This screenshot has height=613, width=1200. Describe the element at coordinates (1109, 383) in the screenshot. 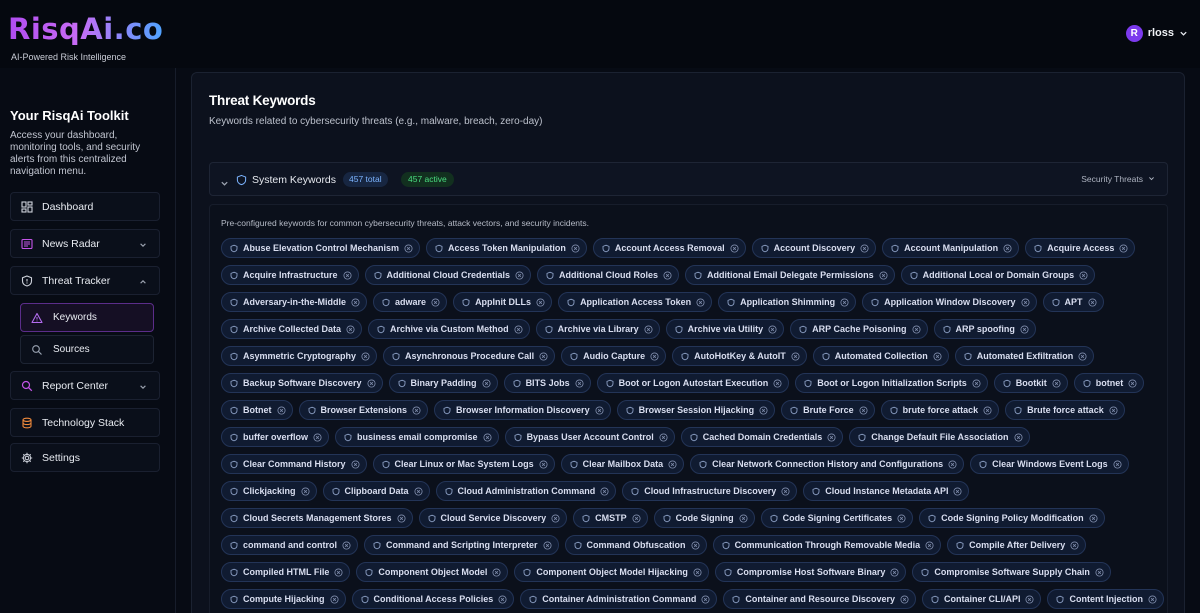

I see `keyword-chip: botnet` at that location.